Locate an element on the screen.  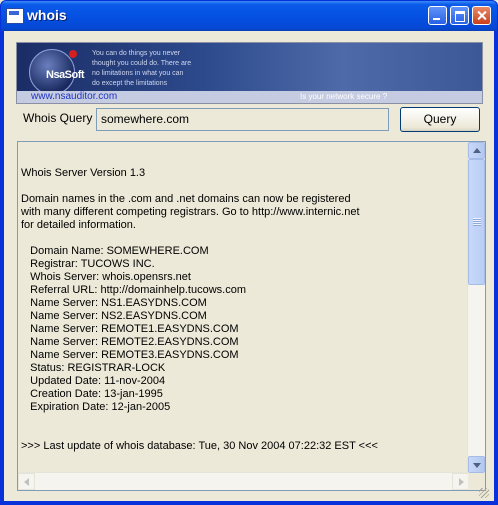
arrow-left-icon is located at coordinates (26, 482).